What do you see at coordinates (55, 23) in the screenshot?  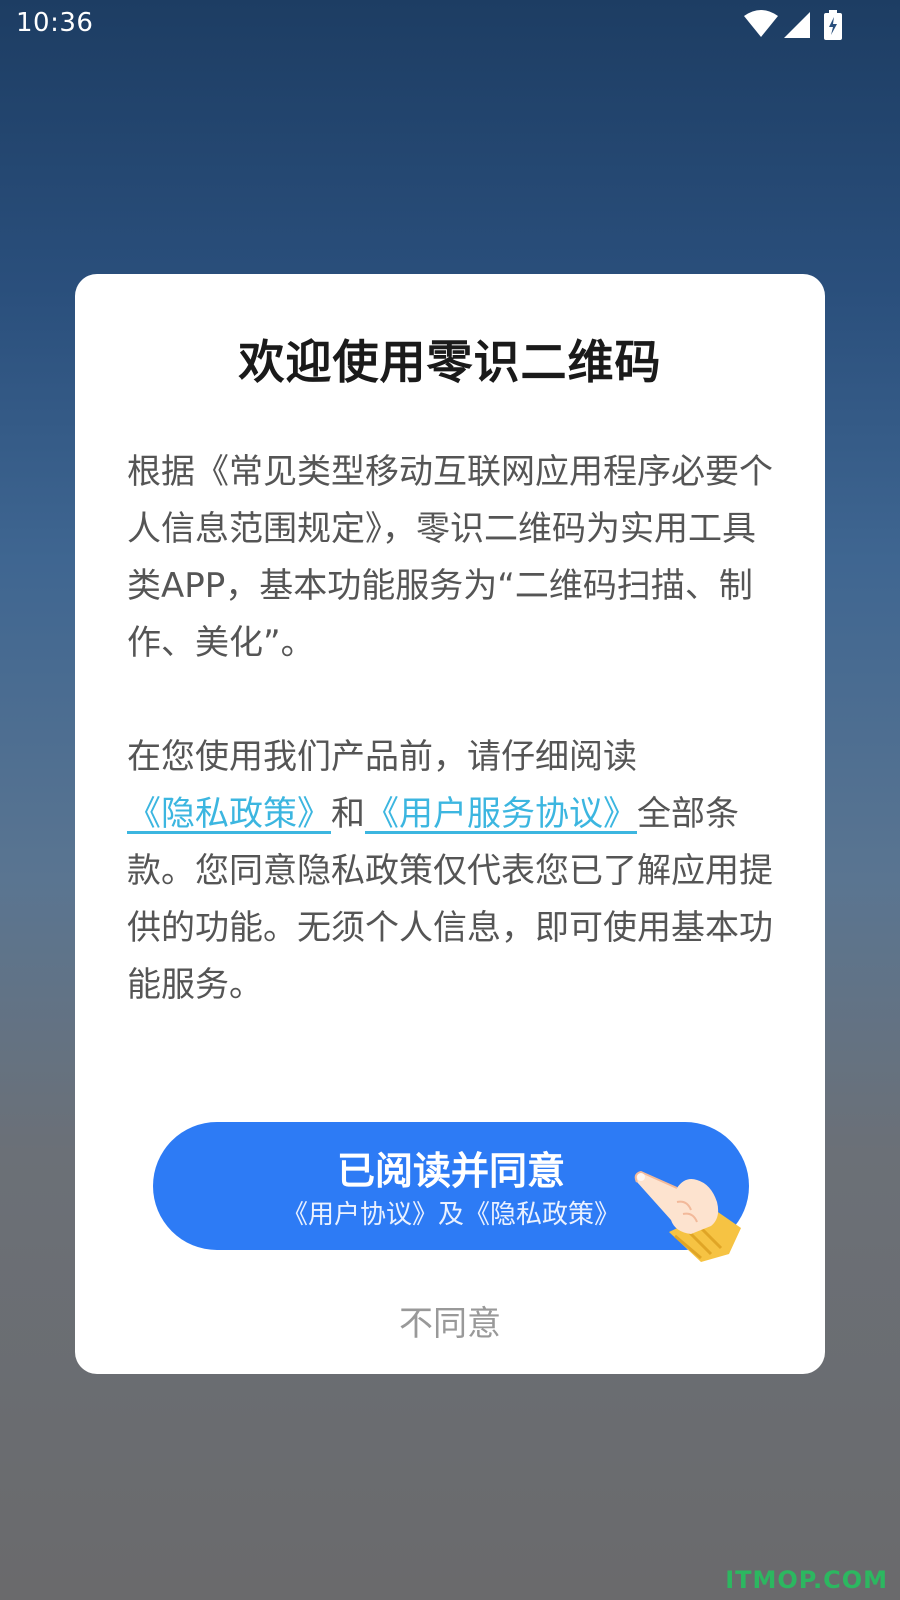 I see `status-time: 10:36` at bounding box center [55, 23].